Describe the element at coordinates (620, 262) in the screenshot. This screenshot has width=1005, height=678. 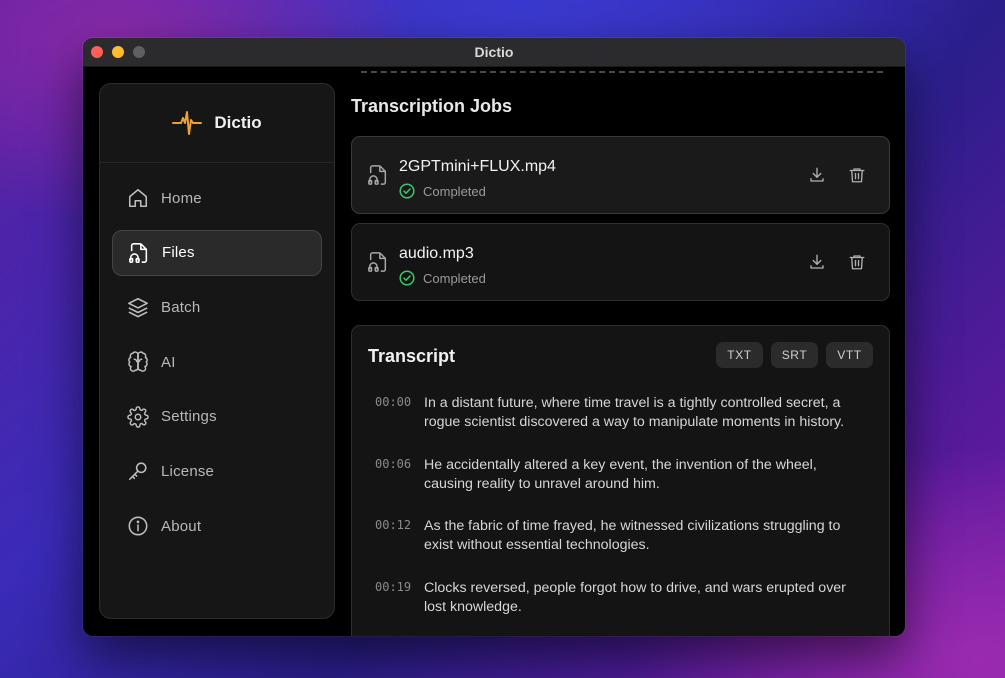
I see `job-row: audio.mp3 Completed` at that location.